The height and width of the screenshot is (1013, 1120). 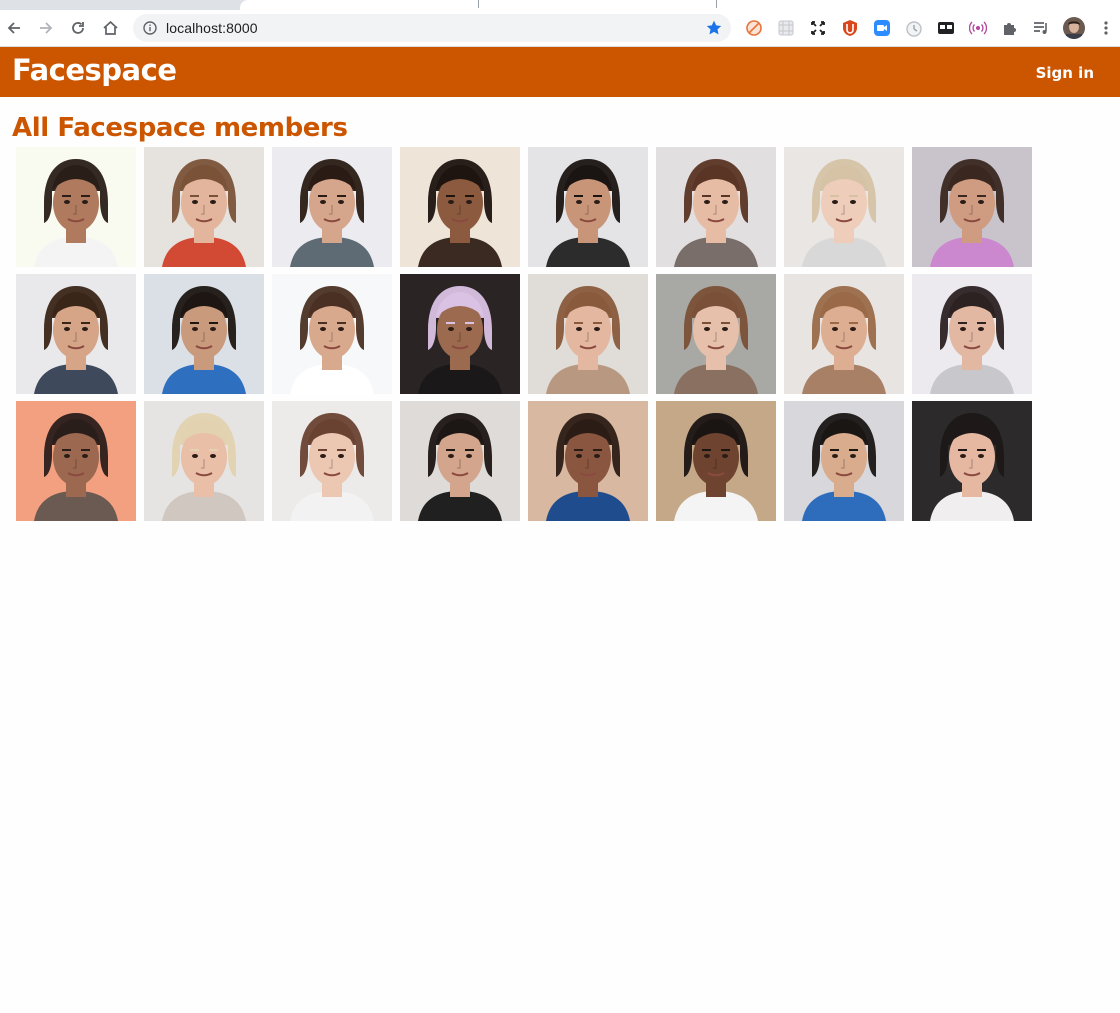 What do you see at coordinates (1065, 73) in the screenshot?
I see `sign-in-link: Sign in` at bounding box center [1065, 73].